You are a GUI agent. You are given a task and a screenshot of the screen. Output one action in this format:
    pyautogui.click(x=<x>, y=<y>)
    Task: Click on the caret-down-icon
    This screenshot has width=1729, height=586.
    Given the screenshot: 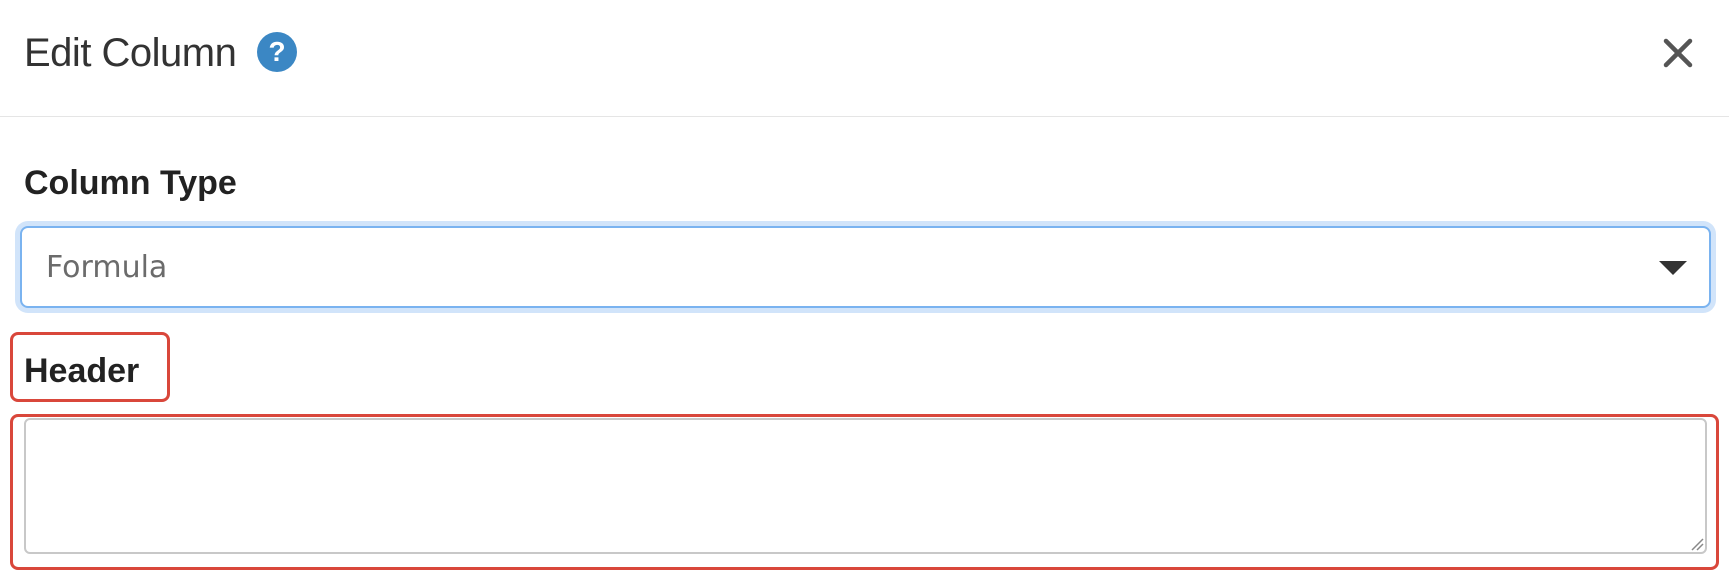 What is the action you would take?
    pyautogui.click(x=1673, y=268)
    